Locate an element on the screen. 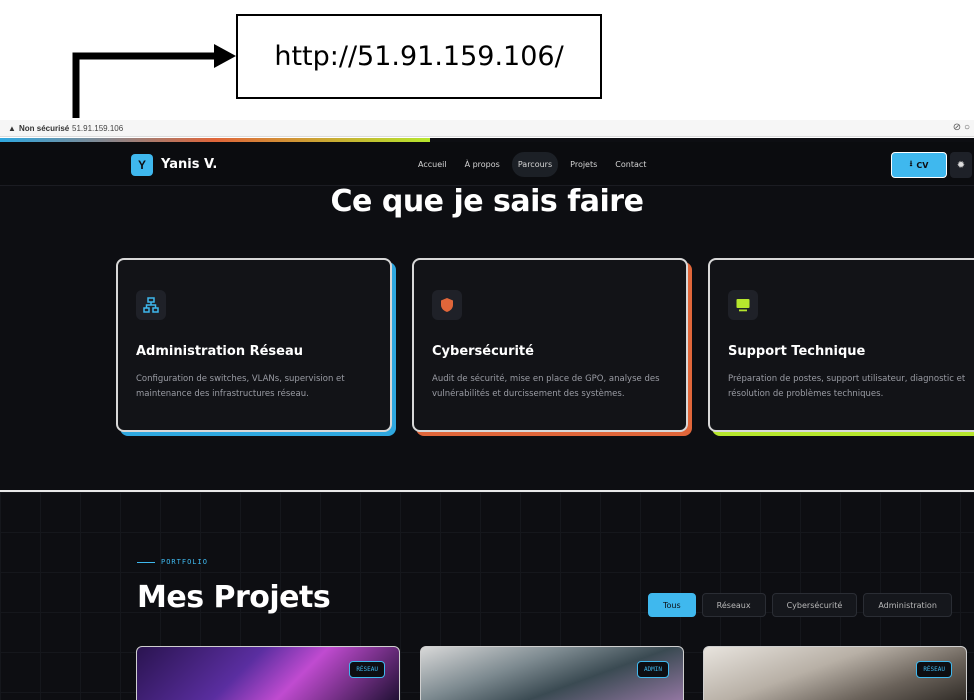  cv-download-button: ⭳ CV is located at coordinates (919, 165).